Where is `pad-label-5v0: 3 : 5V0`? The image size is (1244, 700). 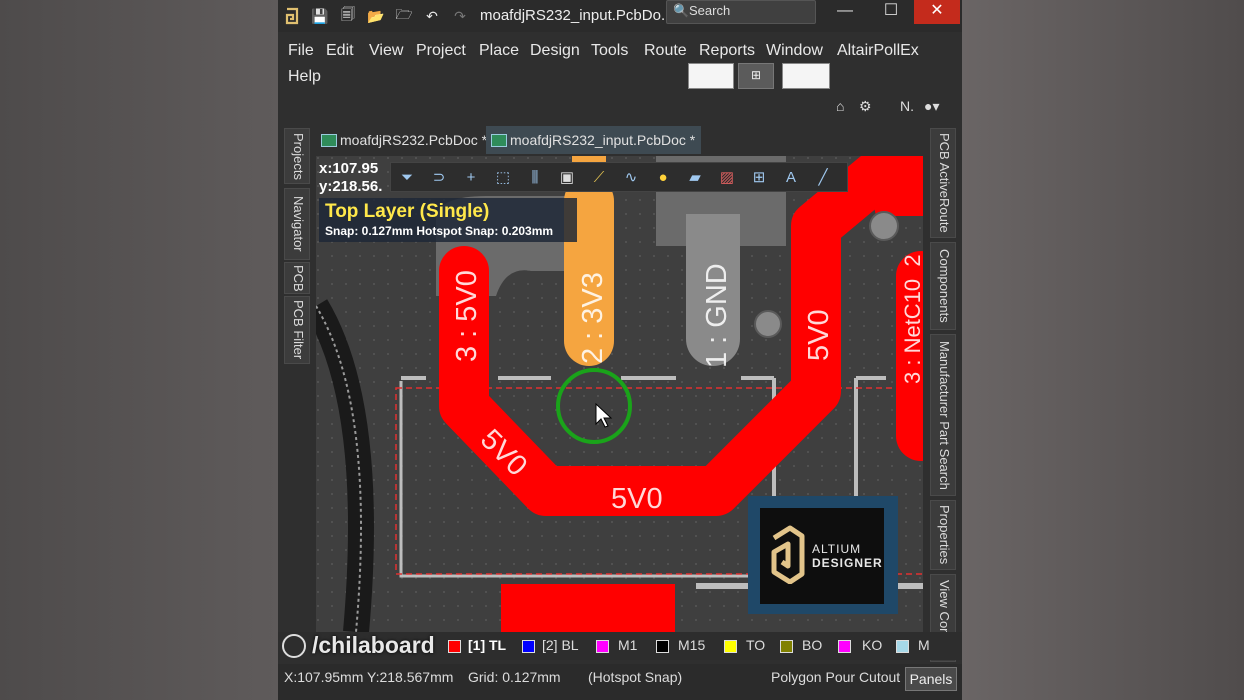 pad-label-5v0: 3 : 5V0 is located at coordinates (467, 316).